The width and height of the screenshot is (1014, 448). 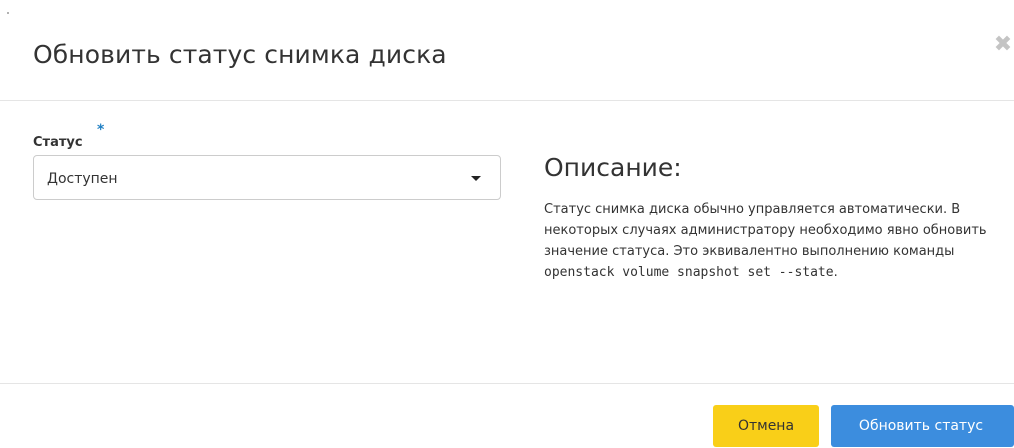 I want to click on modal-title: Обновить статус снимка диска, so click(x=240, y=54).